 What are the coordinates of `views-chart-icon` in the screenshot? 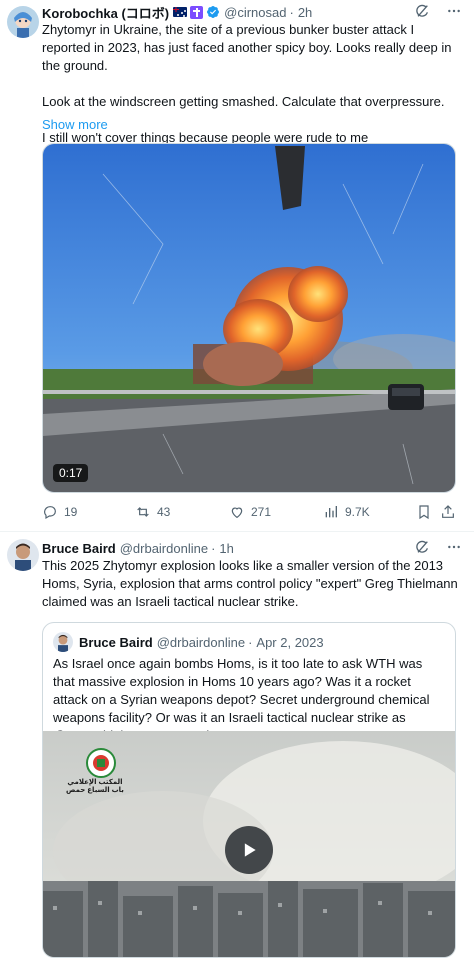 It's located at (331, 512).